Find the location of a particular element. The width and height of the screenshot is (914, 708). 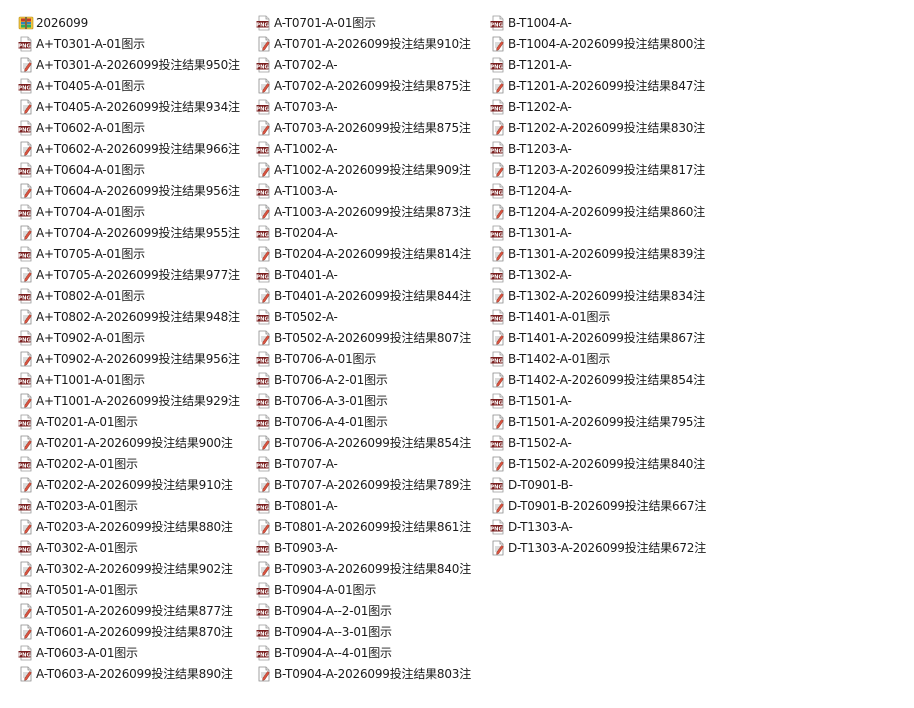

file-item: PNG A-T0201-A-01图示 is located at coordinates (135, 421).